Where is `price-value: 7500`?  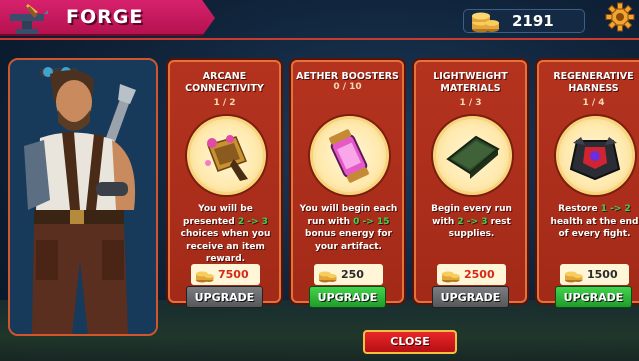 price-value: 7500 is located at coordinates (233, 274).